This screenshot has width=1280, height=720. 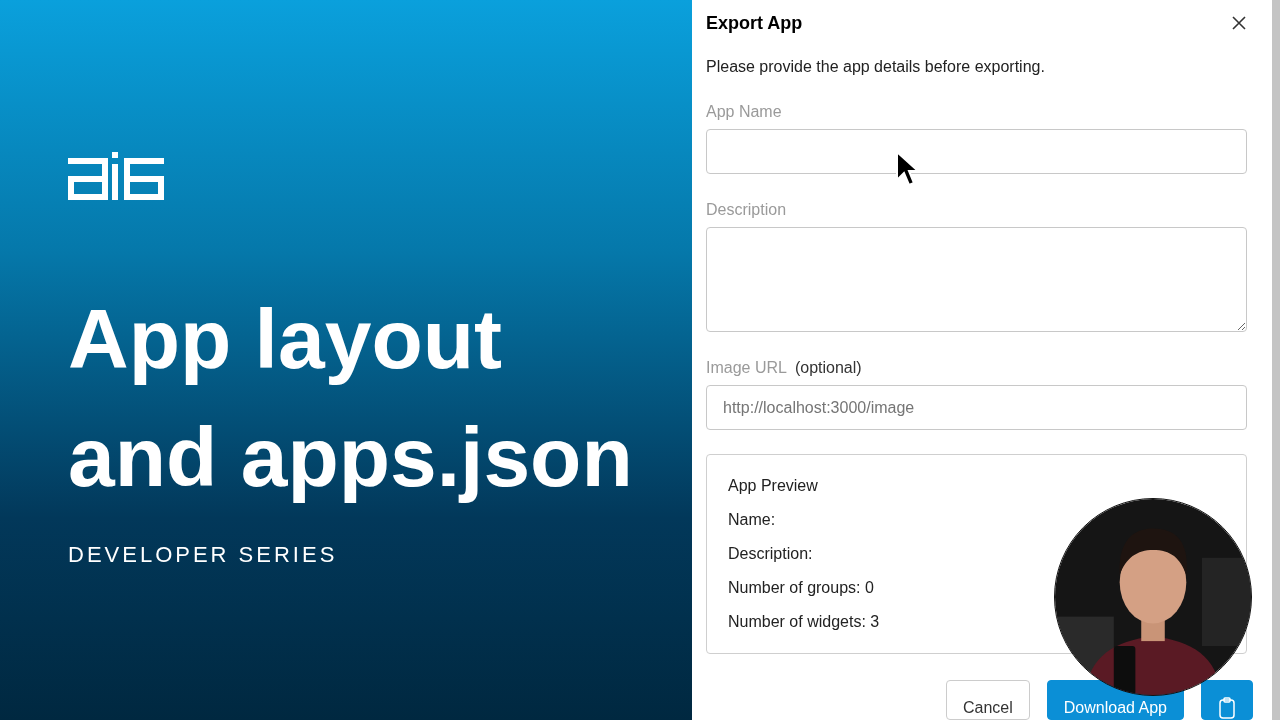 What do you see at coordinates (771, 554) in the screenshot?
I see `preview-line: Description:` at bounding box center [771, 554].